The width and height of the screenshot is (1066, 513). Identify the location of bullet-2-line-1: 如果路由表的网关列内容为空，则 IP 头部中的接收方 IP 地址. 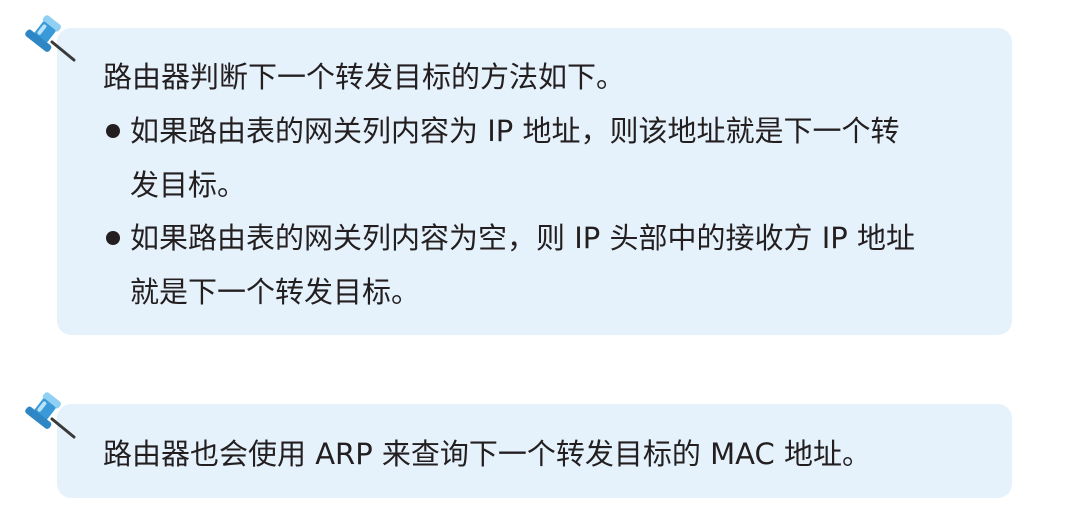
(522, 238).